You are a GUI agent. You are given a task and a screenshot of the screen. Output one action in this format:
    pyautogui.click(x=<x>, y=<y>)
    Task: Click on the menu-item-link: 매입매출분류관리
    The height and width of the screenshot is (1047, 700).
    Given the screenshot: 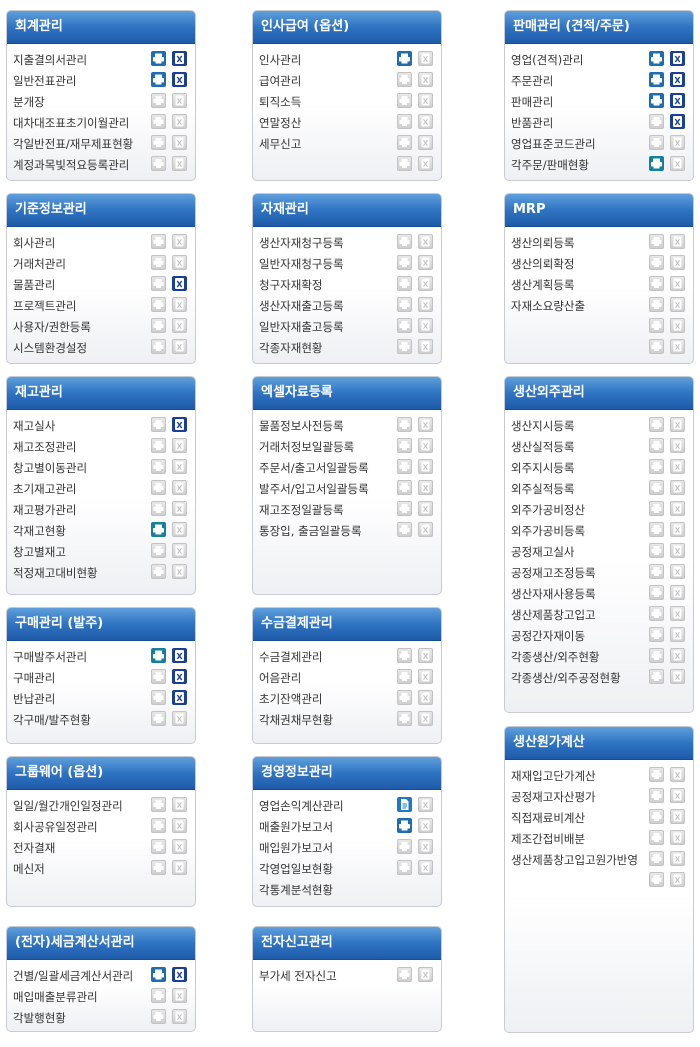 What is the action you would take?
    pyautogui.click(x=55, y=997)
    